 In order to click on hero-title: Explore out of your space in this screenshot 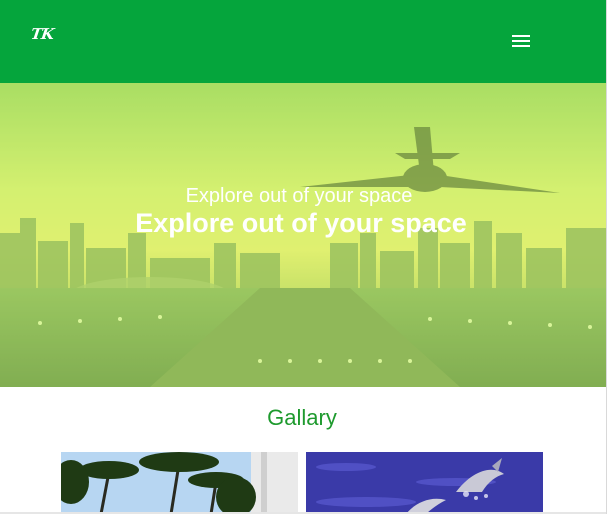, I will do `click(301, 223)`.